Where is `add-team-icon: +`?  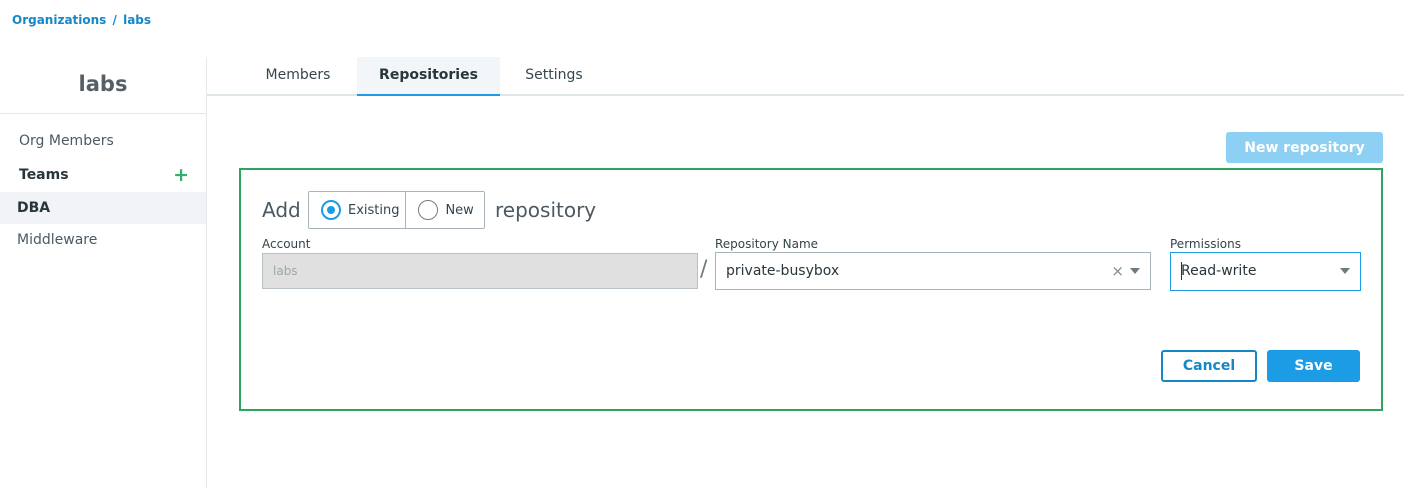
add-team-icon: + is located at coordinates (181, 175).